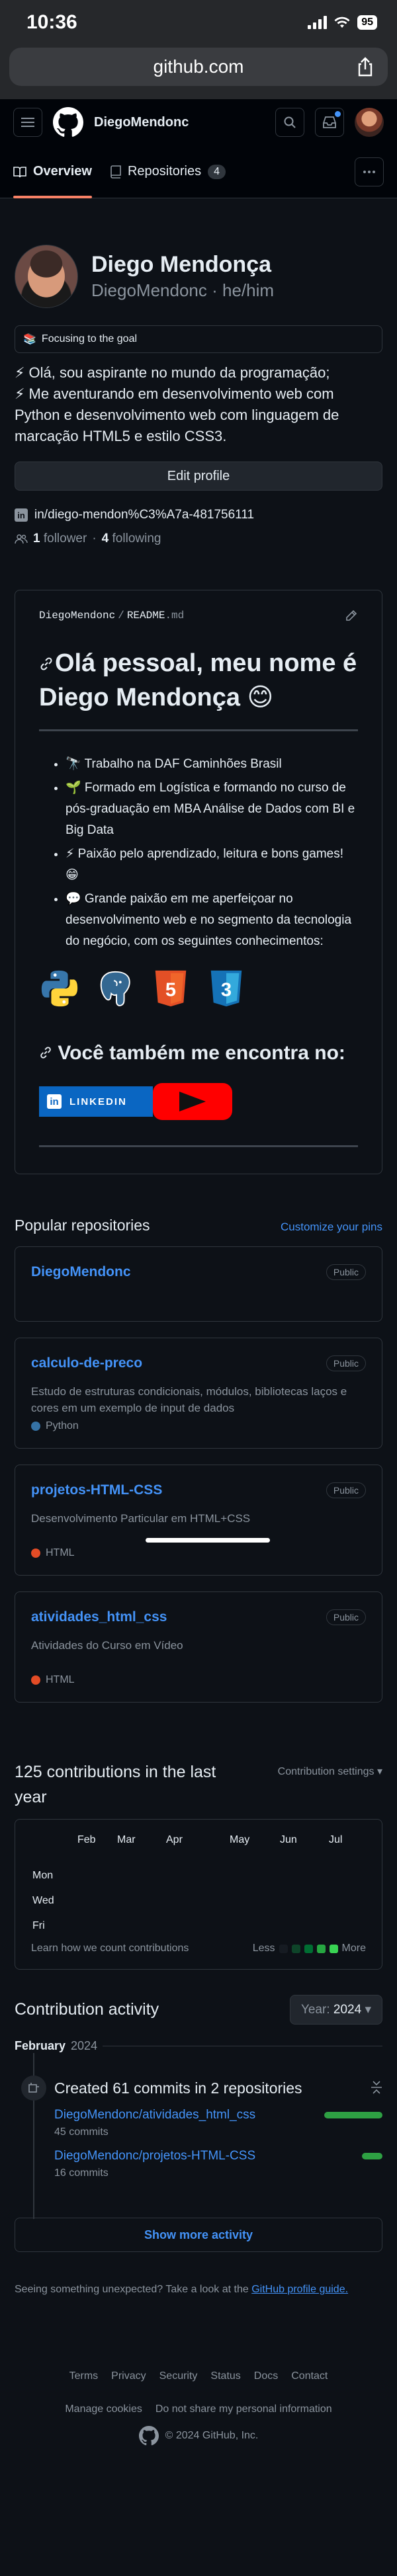  What do you see at coordinates (351, 616) in the screenshot?
I see `pencil-icon` at bounding box center [351, 616].